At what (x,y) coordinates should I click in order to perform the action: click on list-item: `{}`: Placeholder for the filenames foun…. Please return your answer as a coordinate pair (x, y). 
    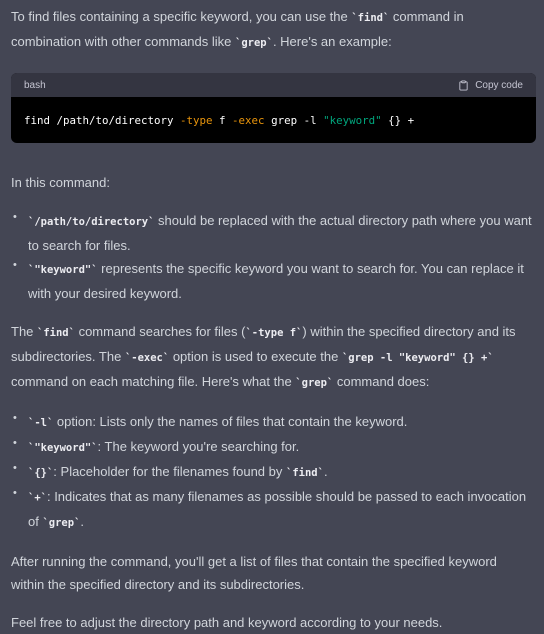
    Looking at the image, I should click on (272, 471).